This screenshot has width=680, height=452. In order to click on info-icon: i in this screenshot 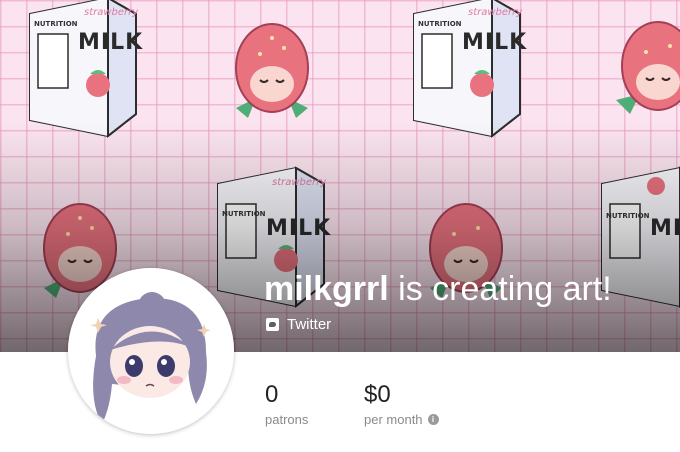, I will do `click(433, 419)`.